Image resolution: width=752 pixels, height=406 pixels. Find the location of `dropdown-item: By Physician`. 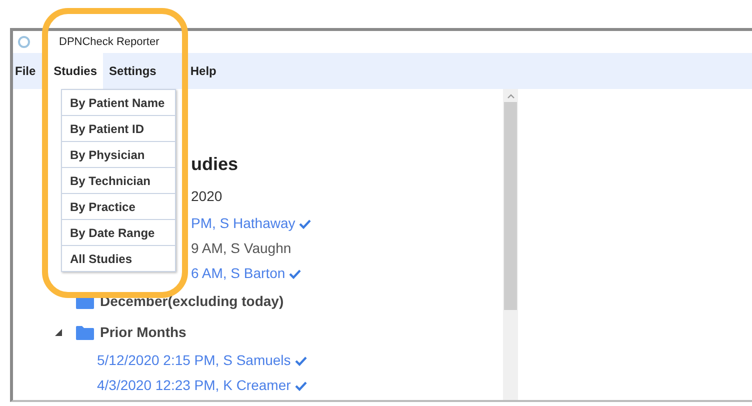

dropdown-item: By Physician is located at coordinates (118, 154).